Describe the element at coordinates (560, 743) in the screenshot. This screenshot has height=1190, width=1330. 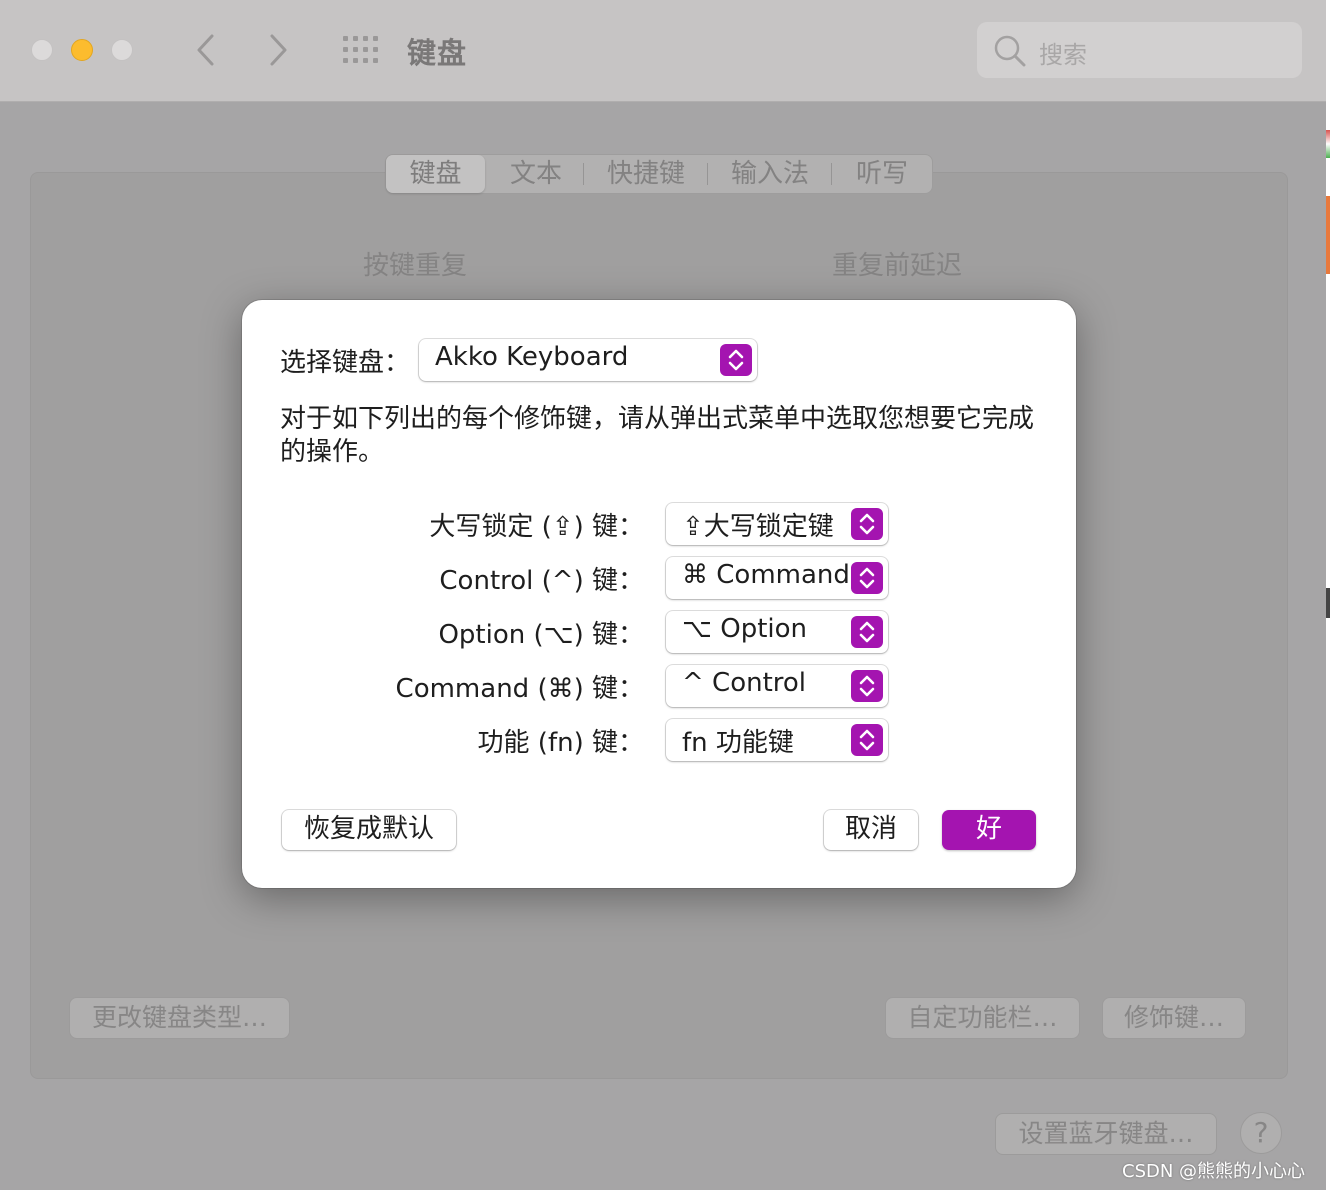
I see `fn-key-label: 功能 (fn) 键：` at that location.